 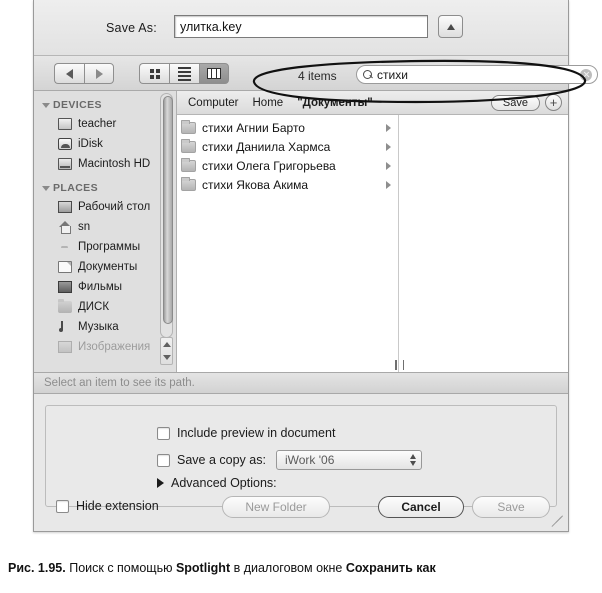 I want to click on view-mode-buttons, so click(x=184, y=73).